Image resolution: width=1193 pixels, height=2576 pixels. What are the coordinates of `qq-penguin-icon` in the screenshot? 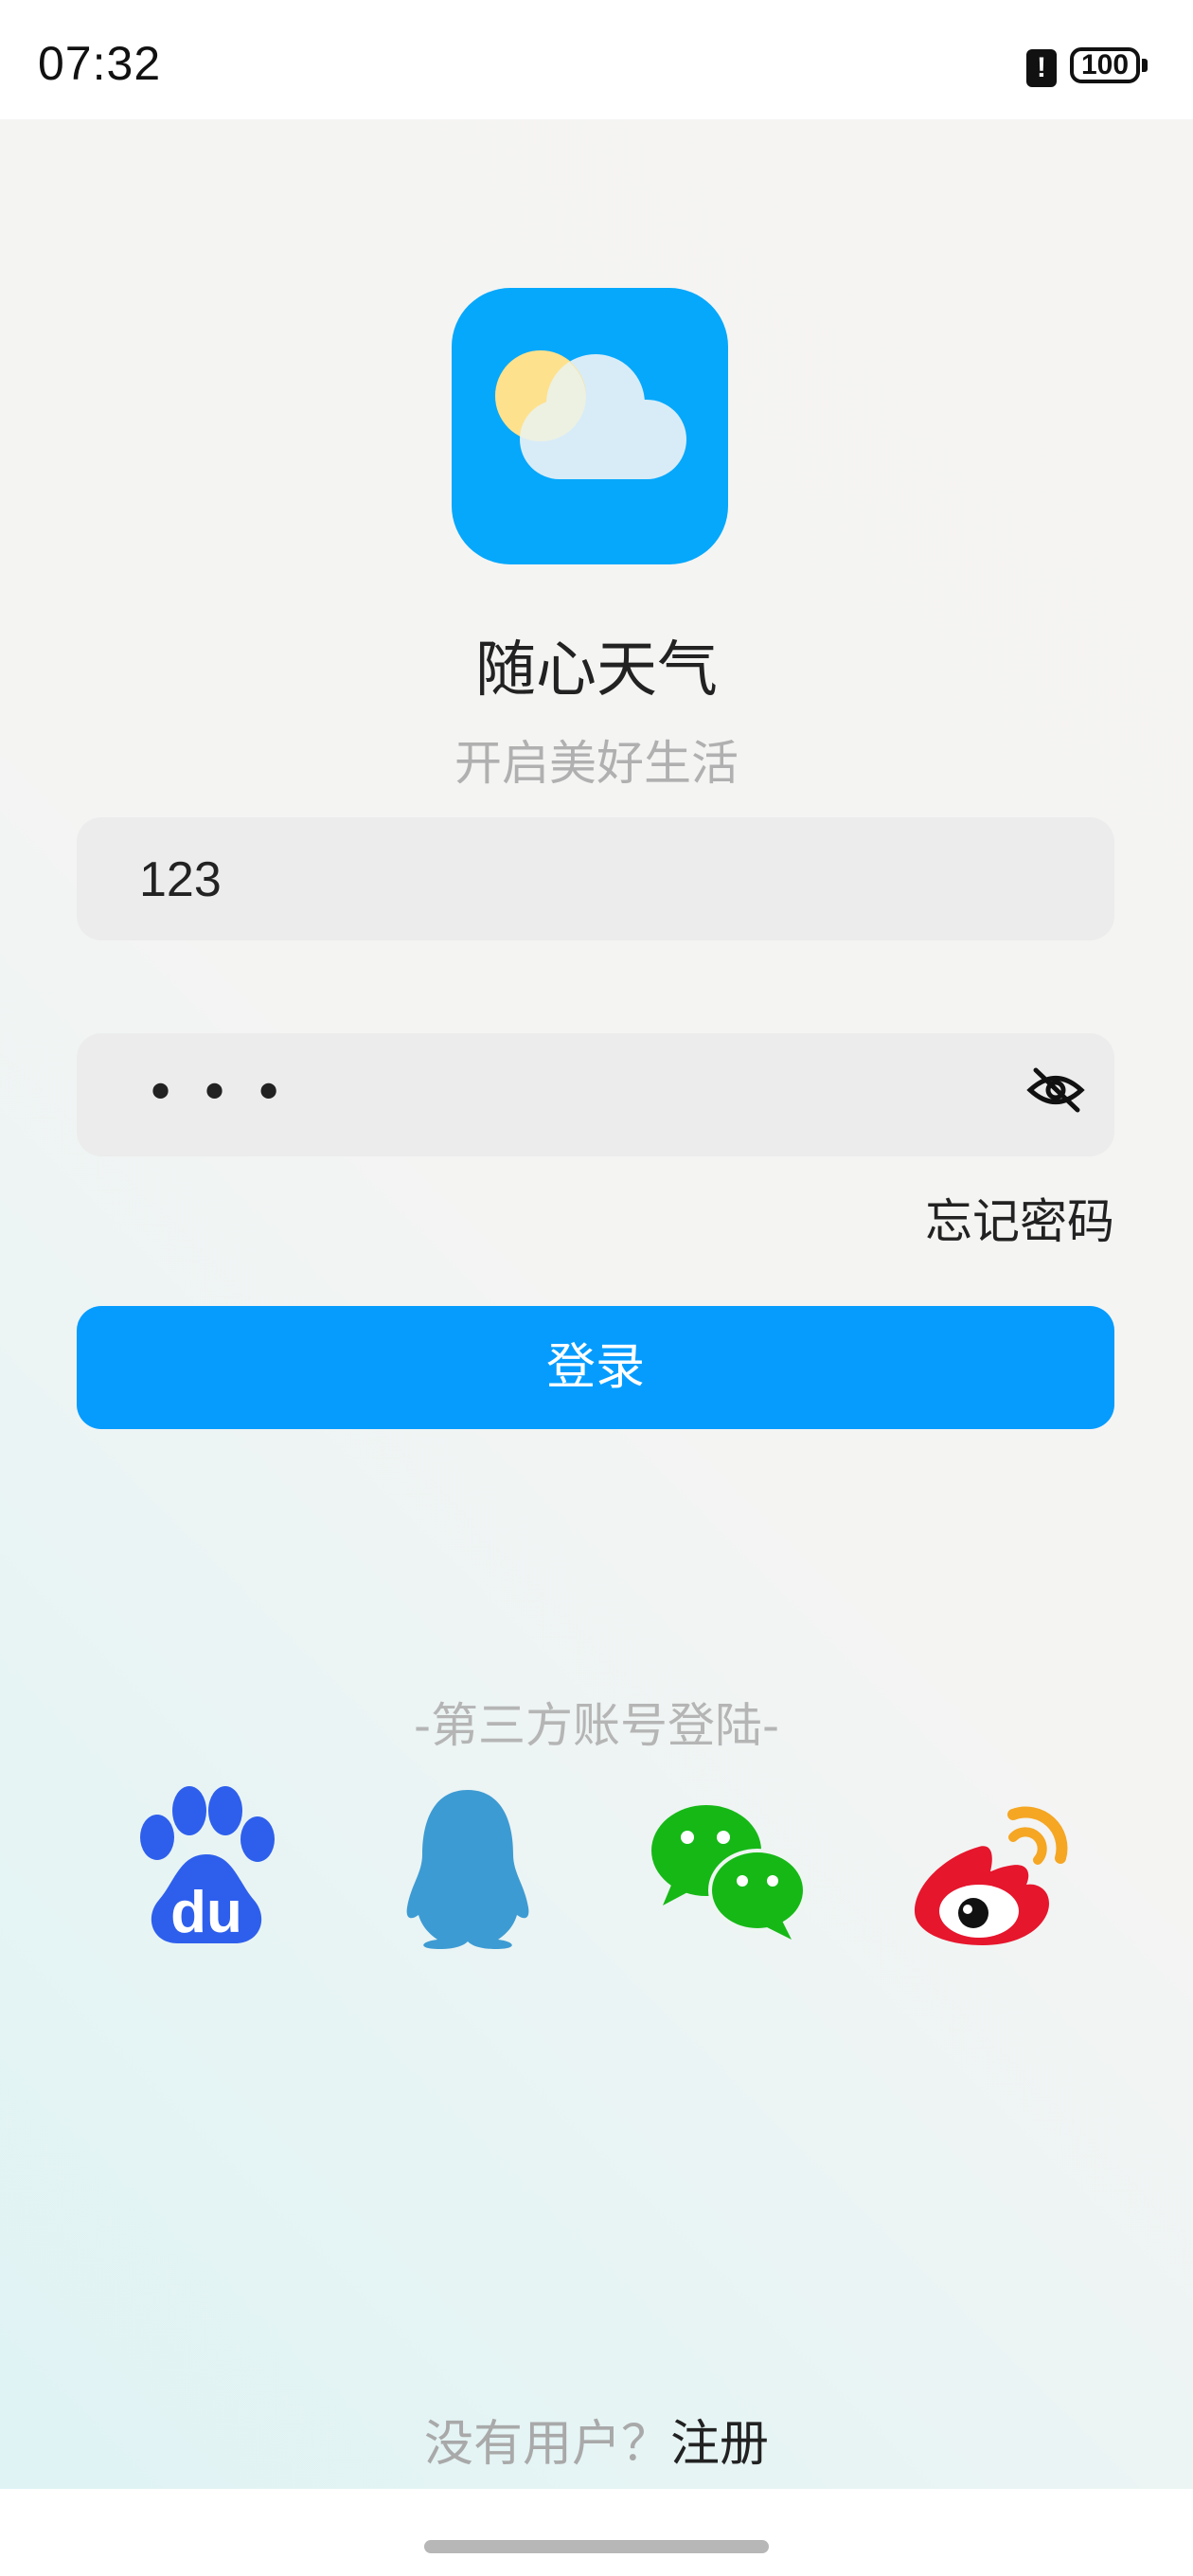 It's located at (468, 1865).